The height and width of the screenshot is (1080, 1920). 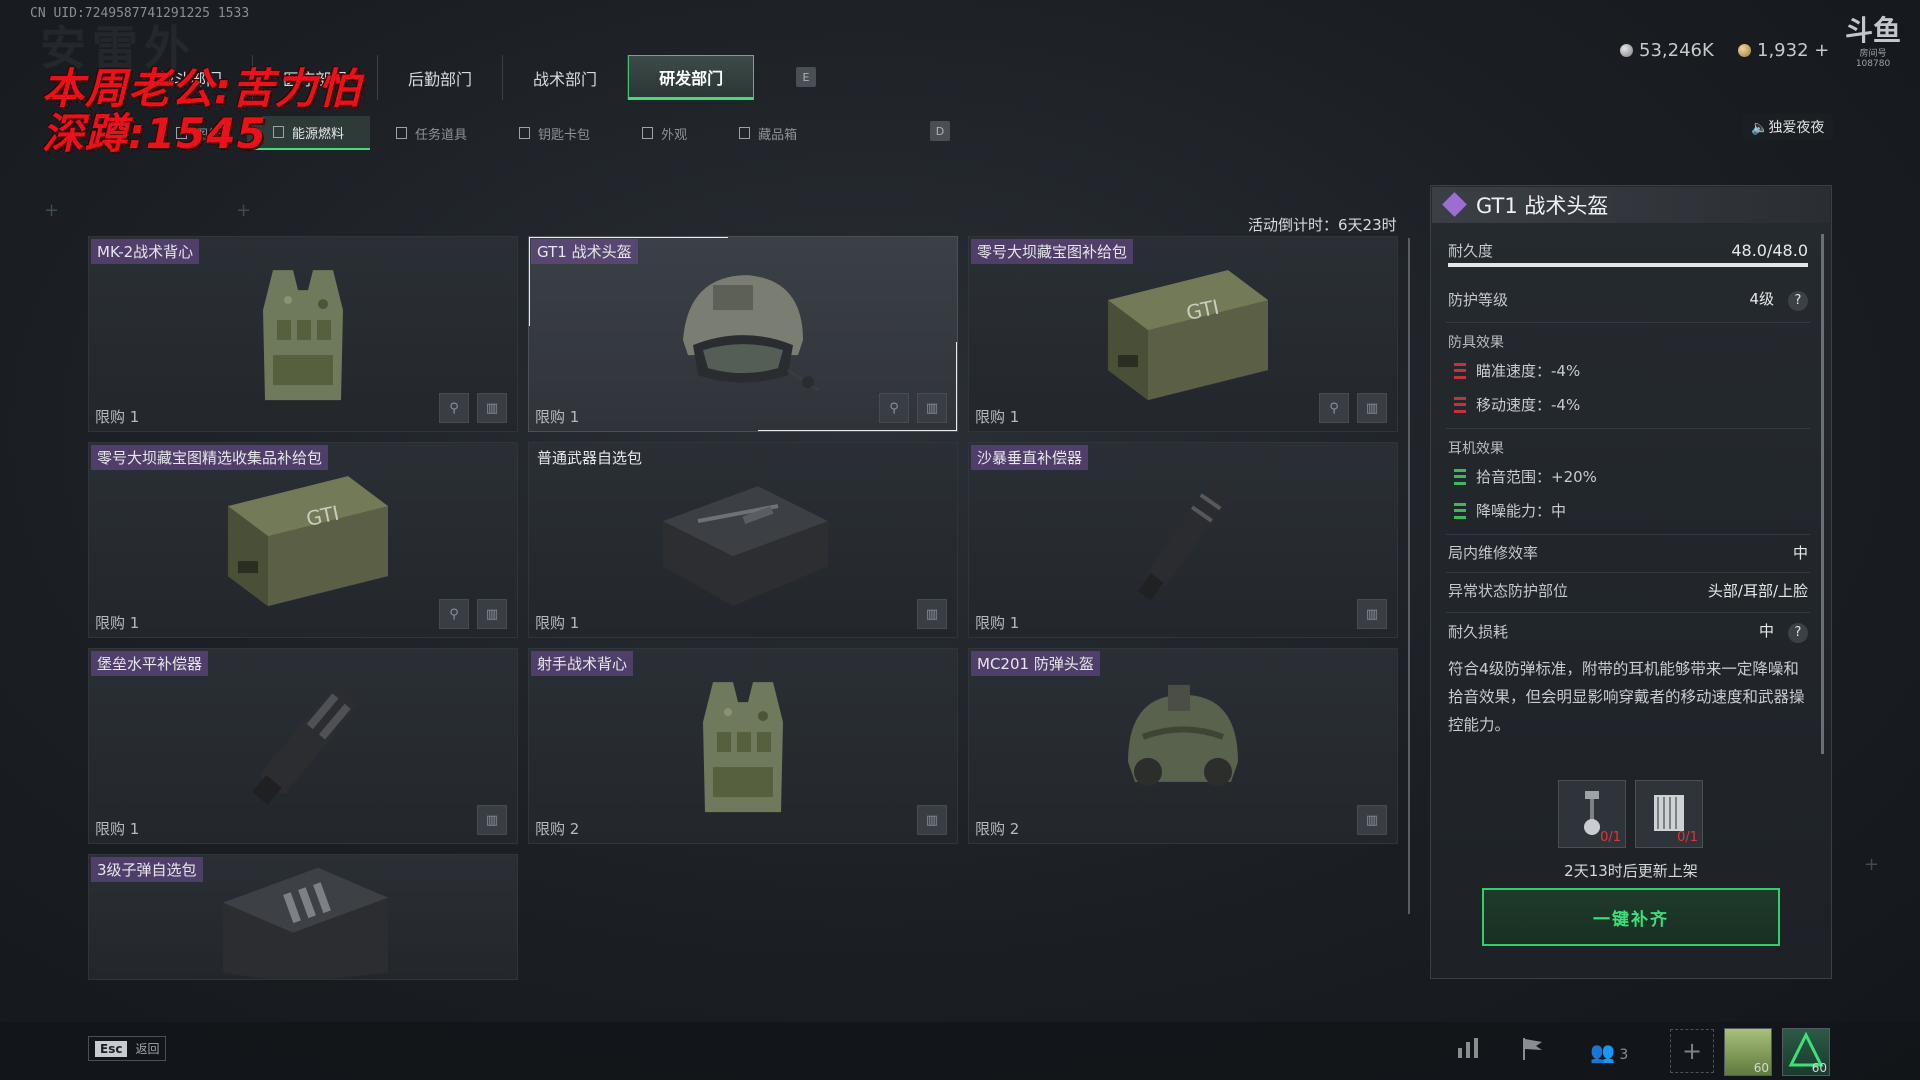 I want to click on item-name: MK-2战术背心, so click(x=145, y=251).